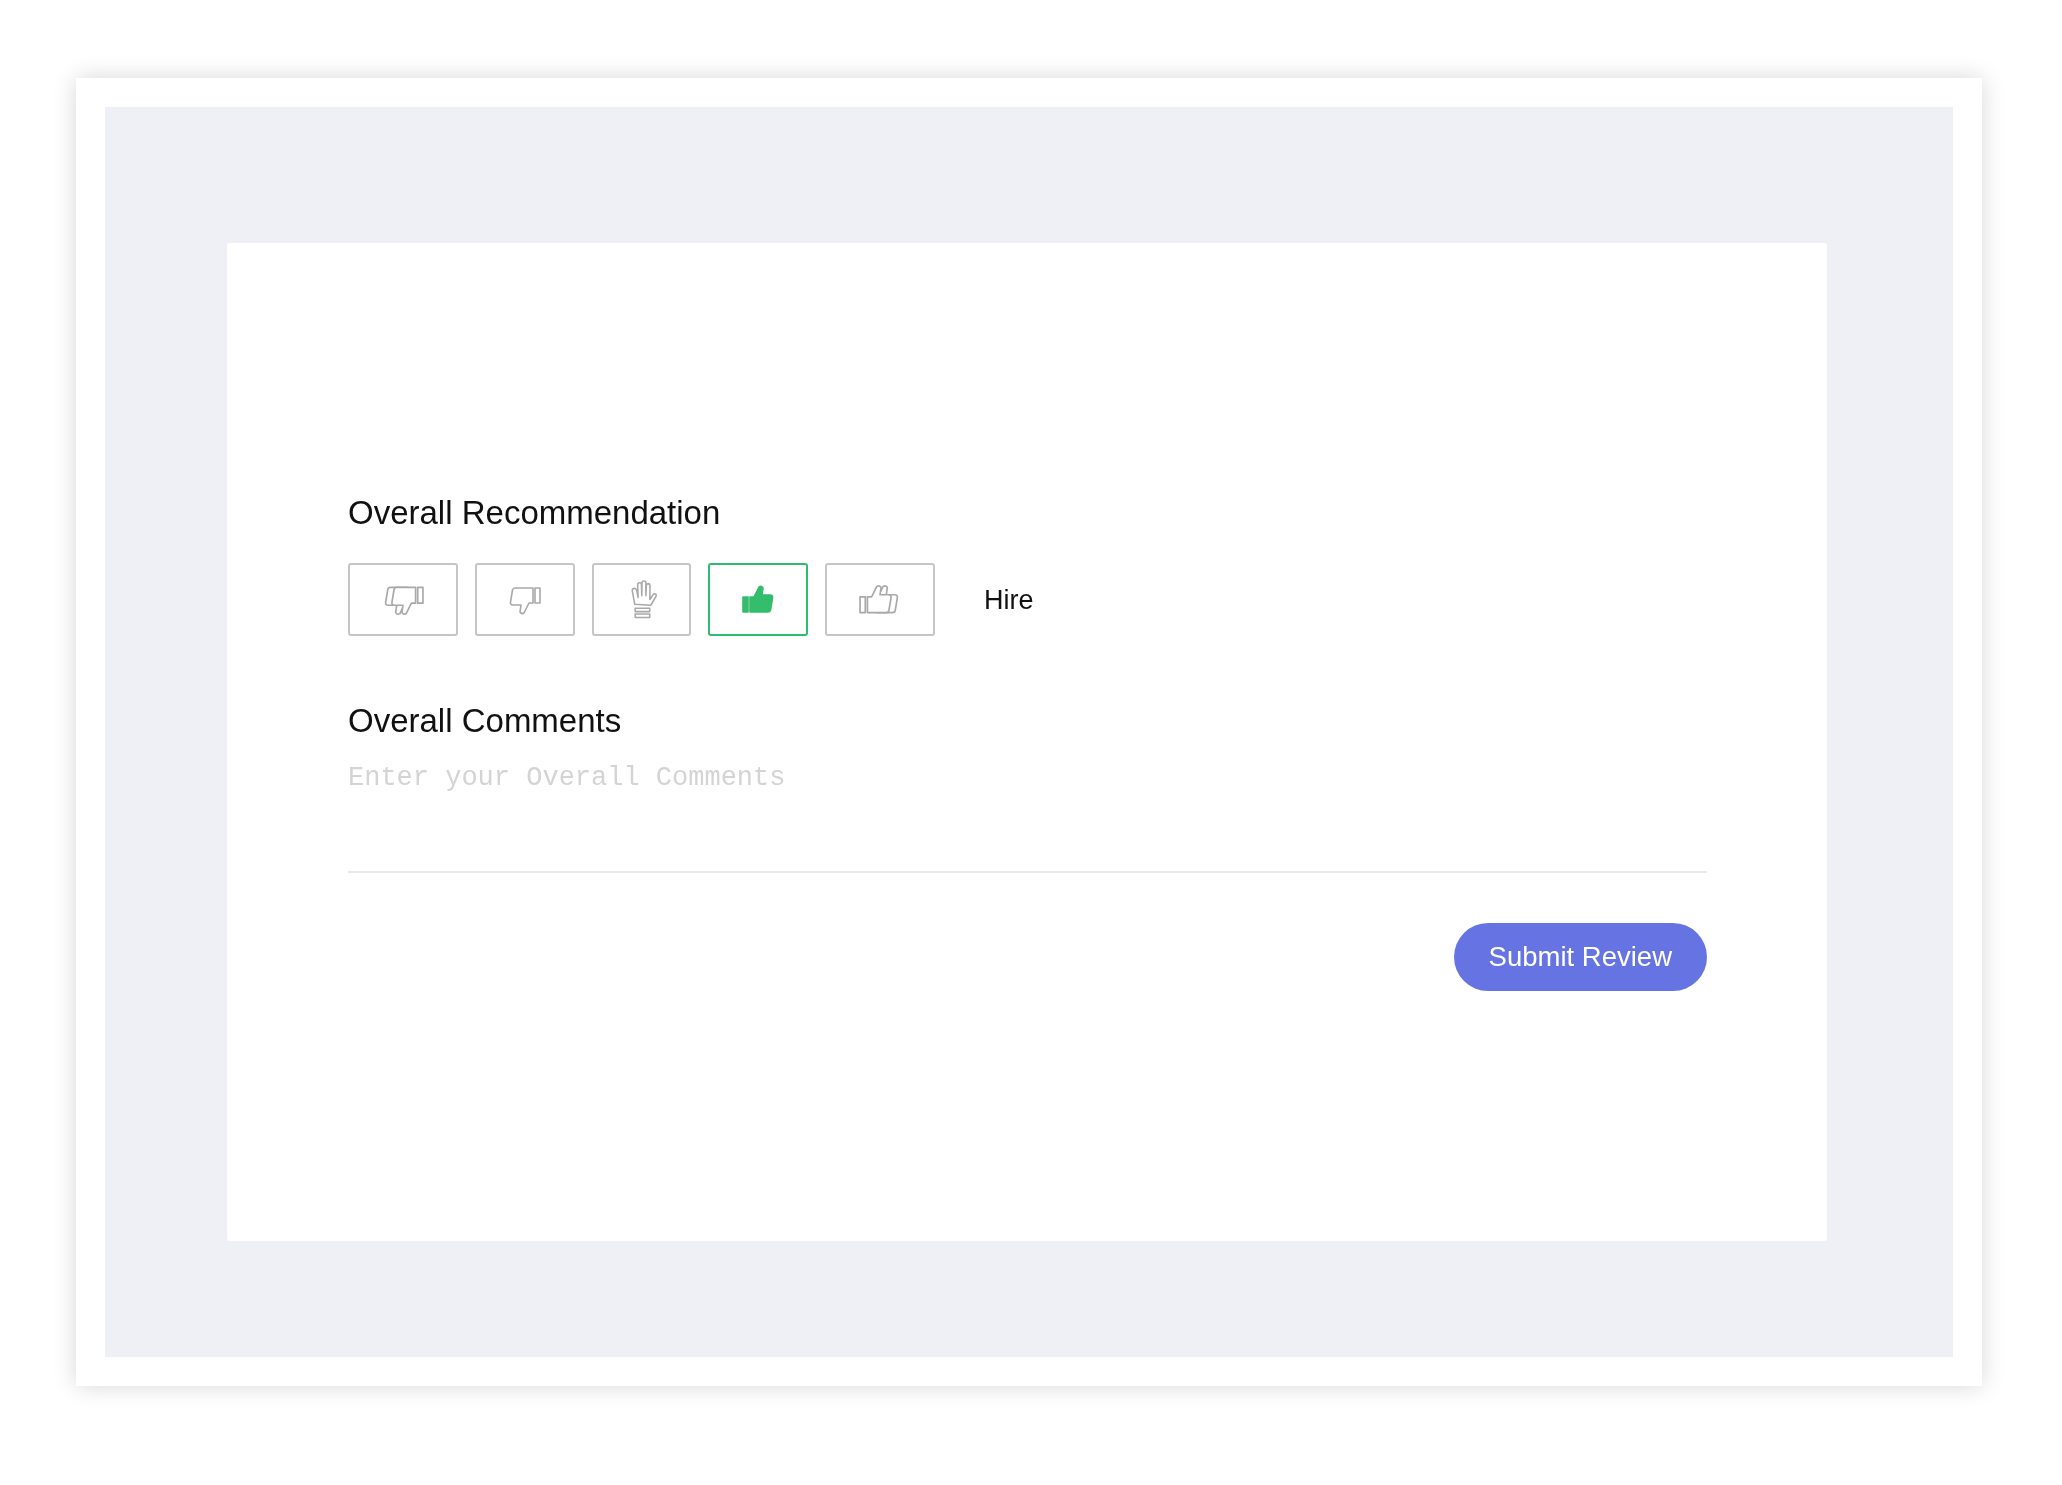 The height and width of the screenshot is (1485, 2062). What do you see at coordinates (1580, 957) in the screenshot?
I see `submit-review-button: Submit Review` at bounding box center [1580, 957].